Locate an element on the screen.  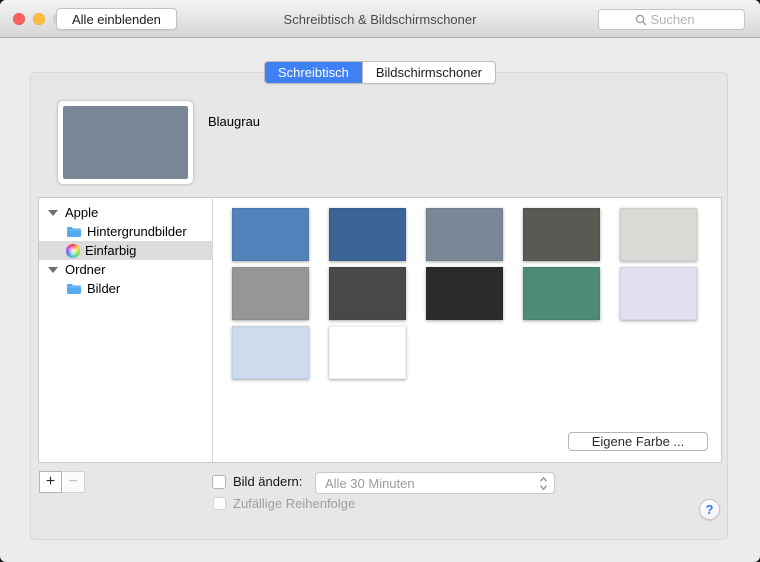
desktop-preview-well is located at coordinates (125, 142).